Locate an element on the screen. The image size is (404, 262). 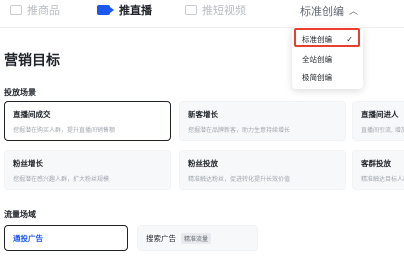
flow-search-ads: 搜索广告 精准流量 is located at coordinates (197, 238).